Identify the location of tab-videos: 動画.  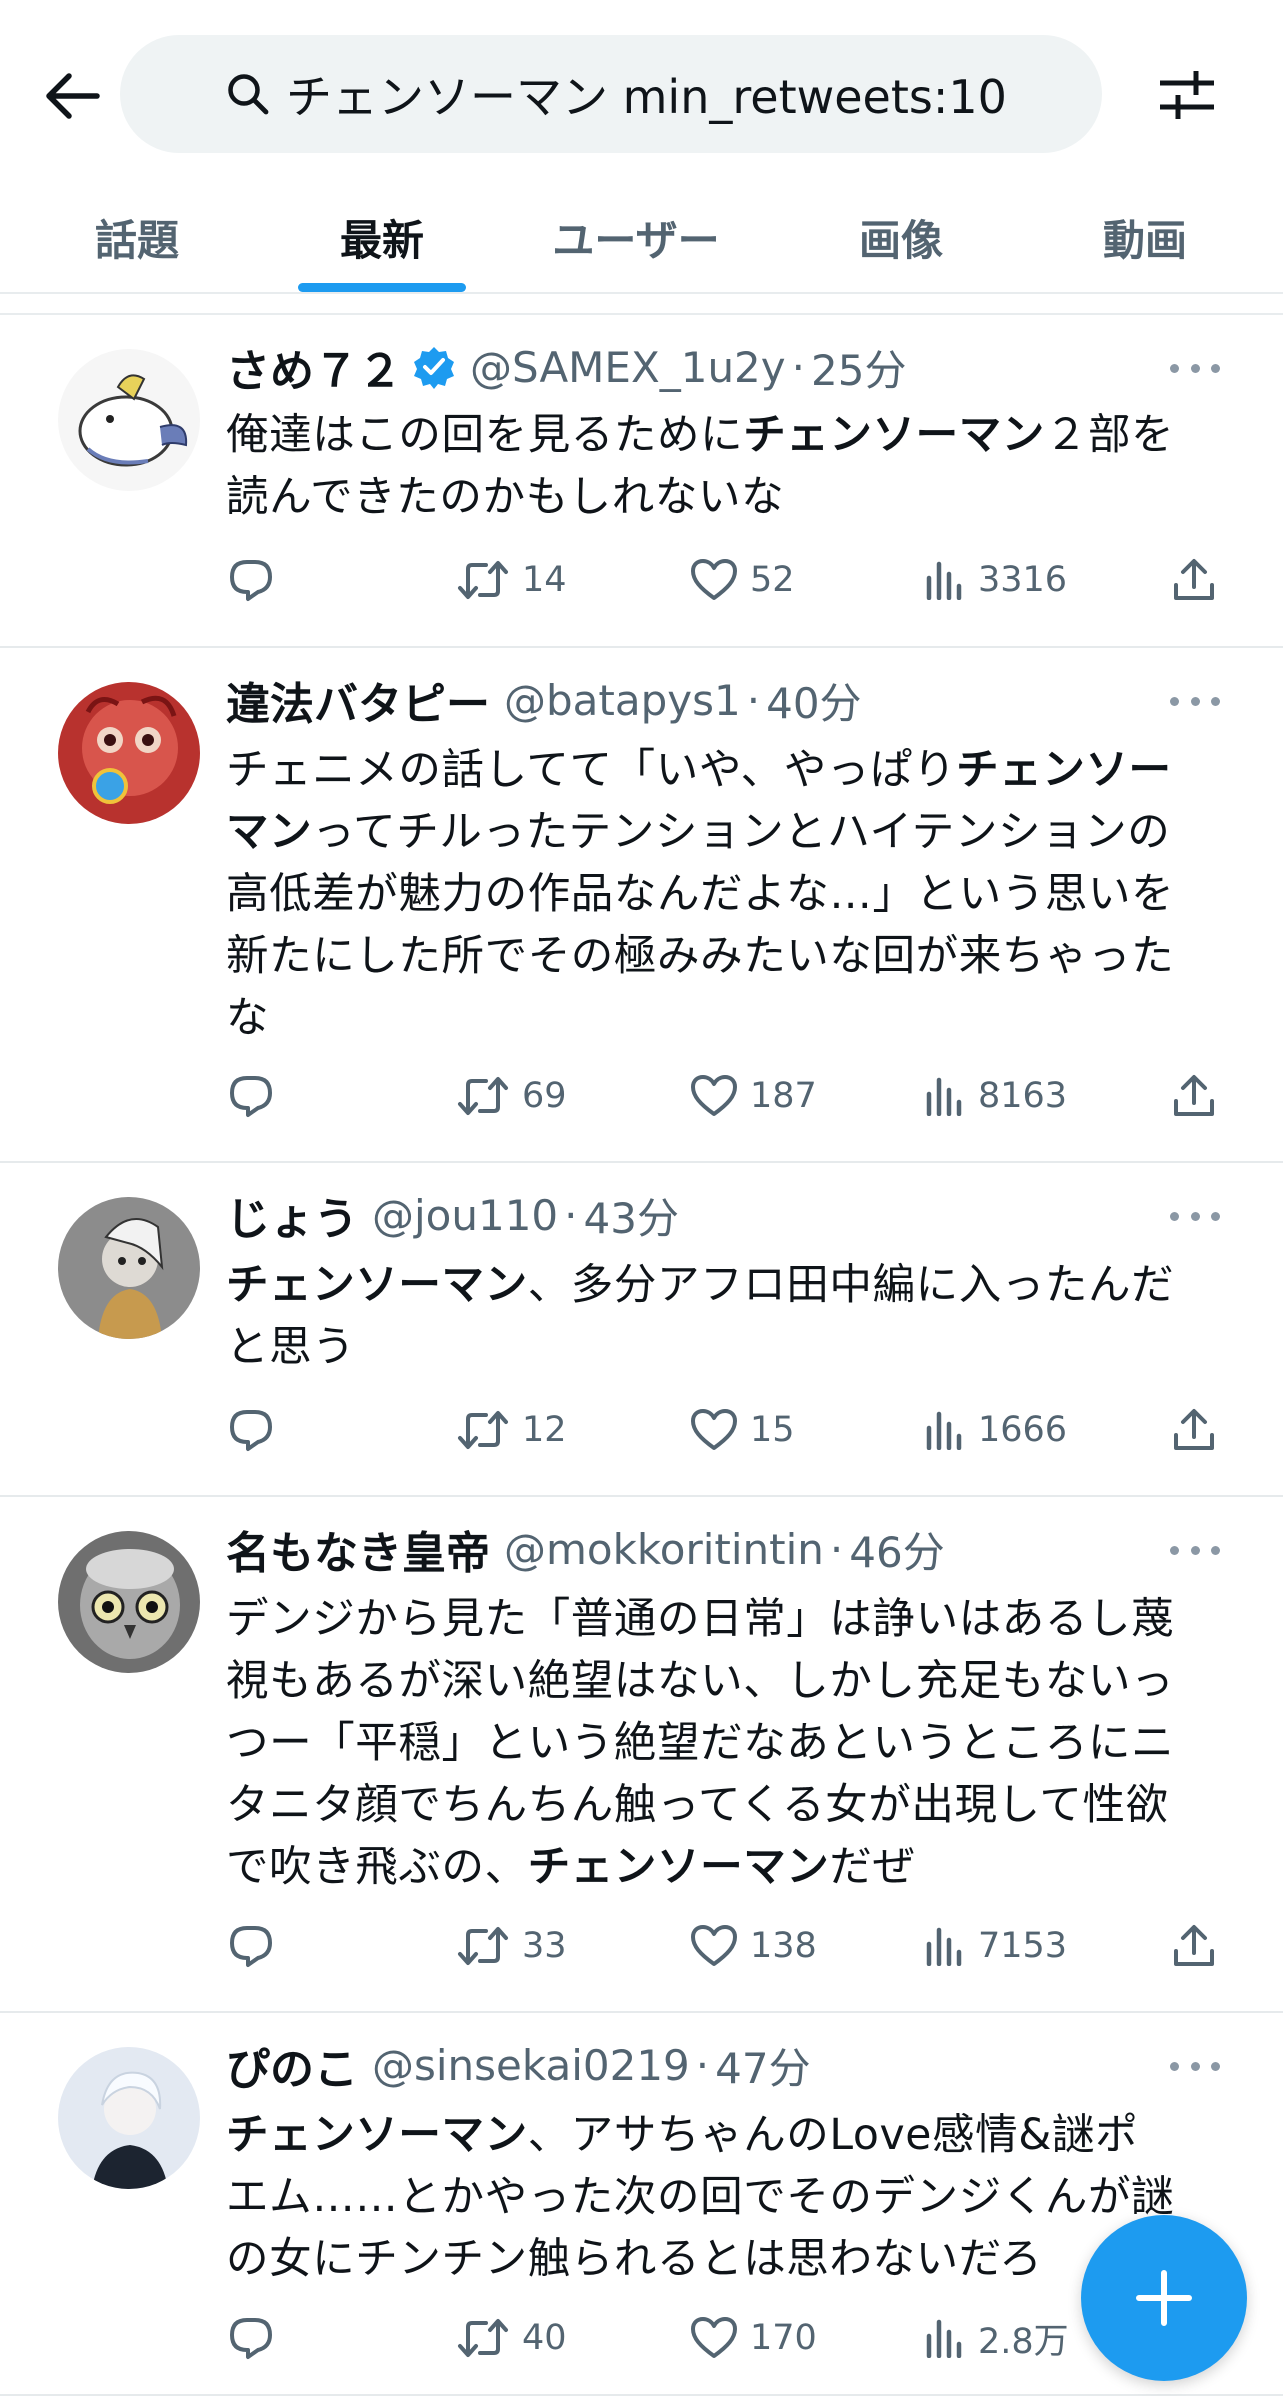
(1145, 237).